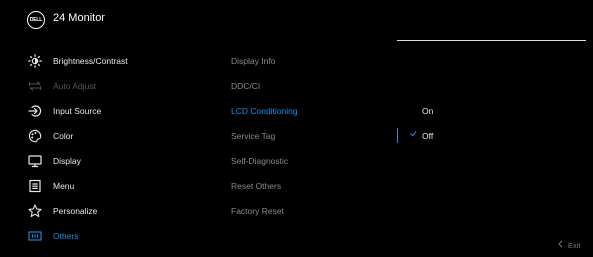 This screenshot has width=593, height=257. What do you see at coordinates (35, 210) in the screenshot?
I see `star-icon` at bounding box center [35, 210].